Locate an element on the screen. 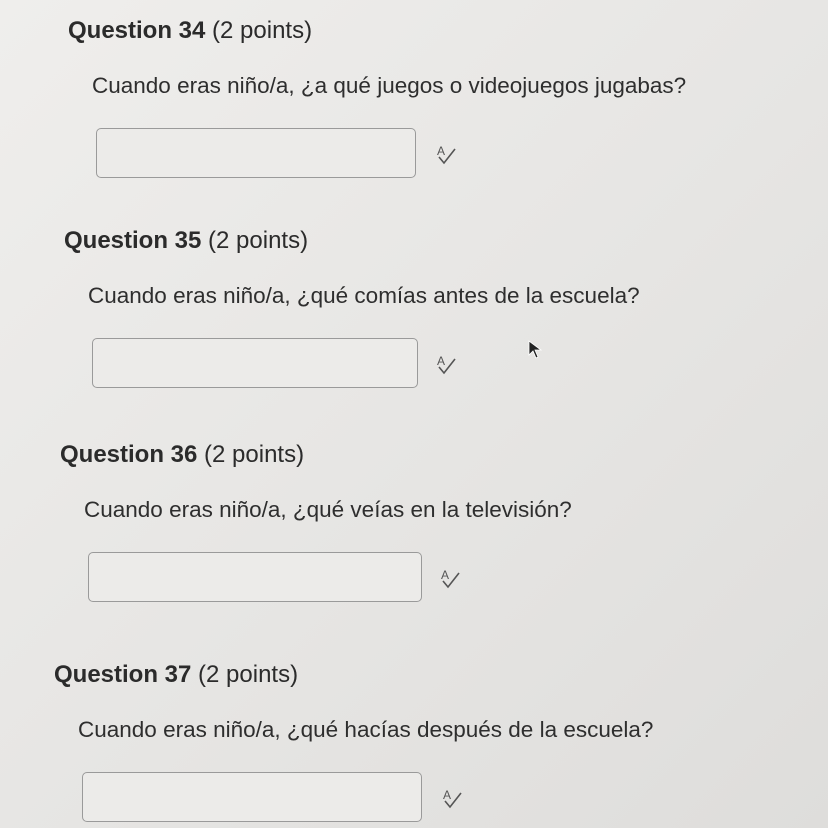 This screenshot has height=828, width=828. question-number: Question 36 is located at coordinates (129, 454).